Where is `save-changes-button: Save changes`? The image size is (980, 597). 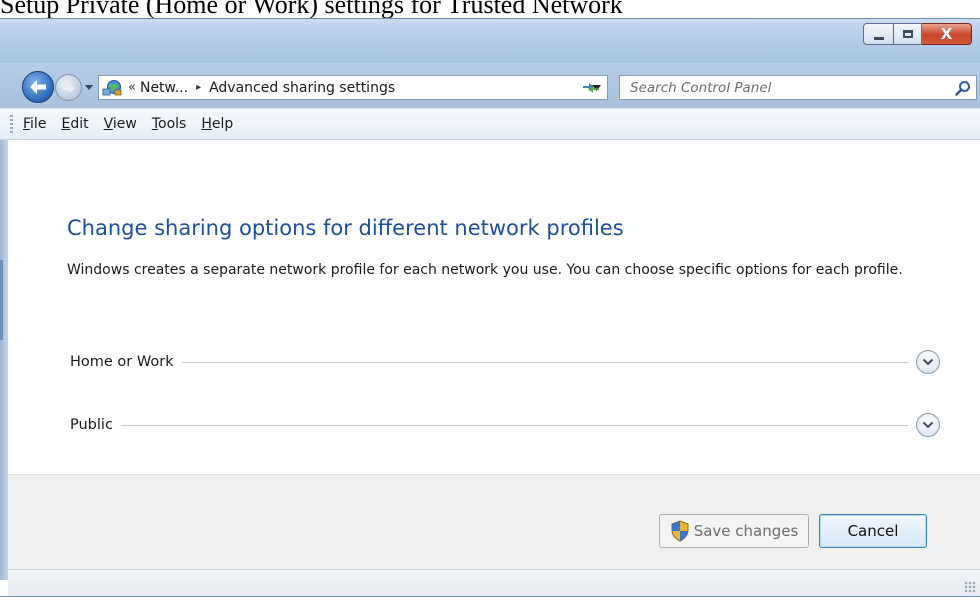
save-changes-button: Save changes is located at coordinates (734, 531).